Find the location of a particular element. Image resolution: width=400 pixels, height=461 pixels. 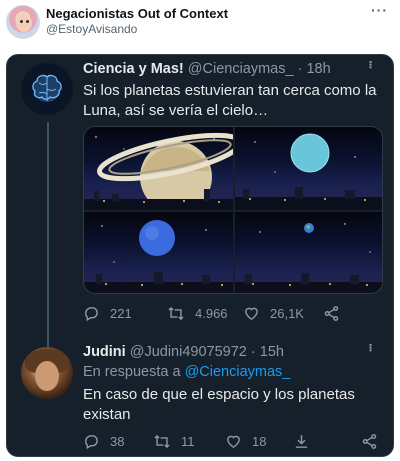

earth-image is located at coordinates (308, 258).